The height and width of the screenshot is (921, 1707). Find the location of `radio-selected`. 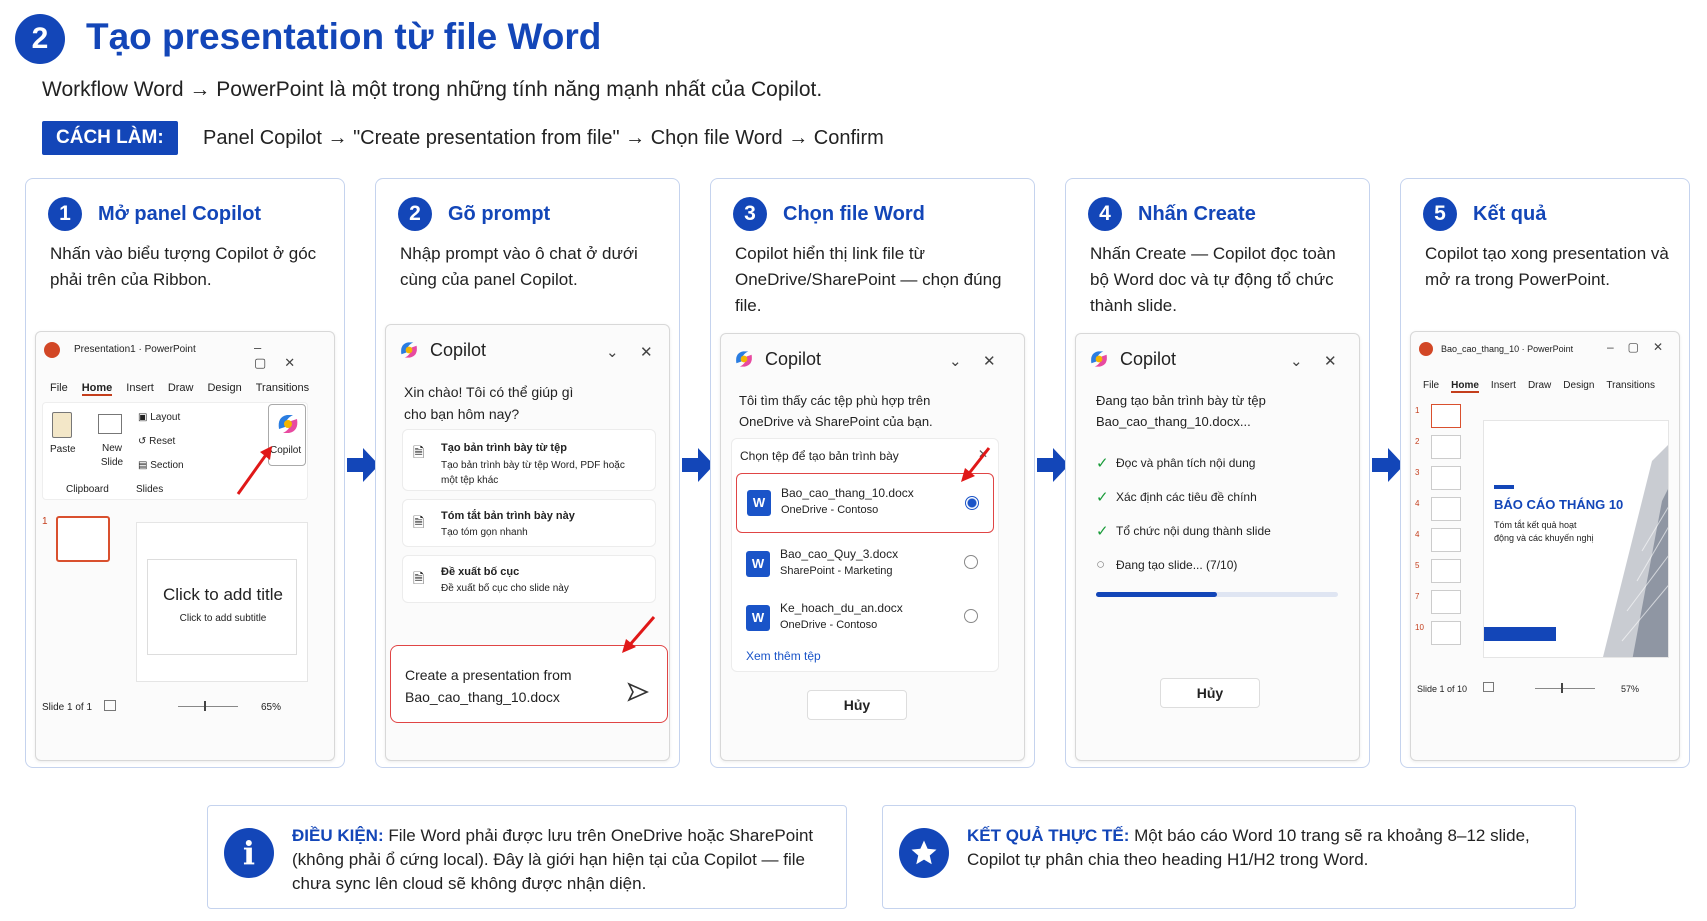

radio-selected is located at coordinates (972, 503).